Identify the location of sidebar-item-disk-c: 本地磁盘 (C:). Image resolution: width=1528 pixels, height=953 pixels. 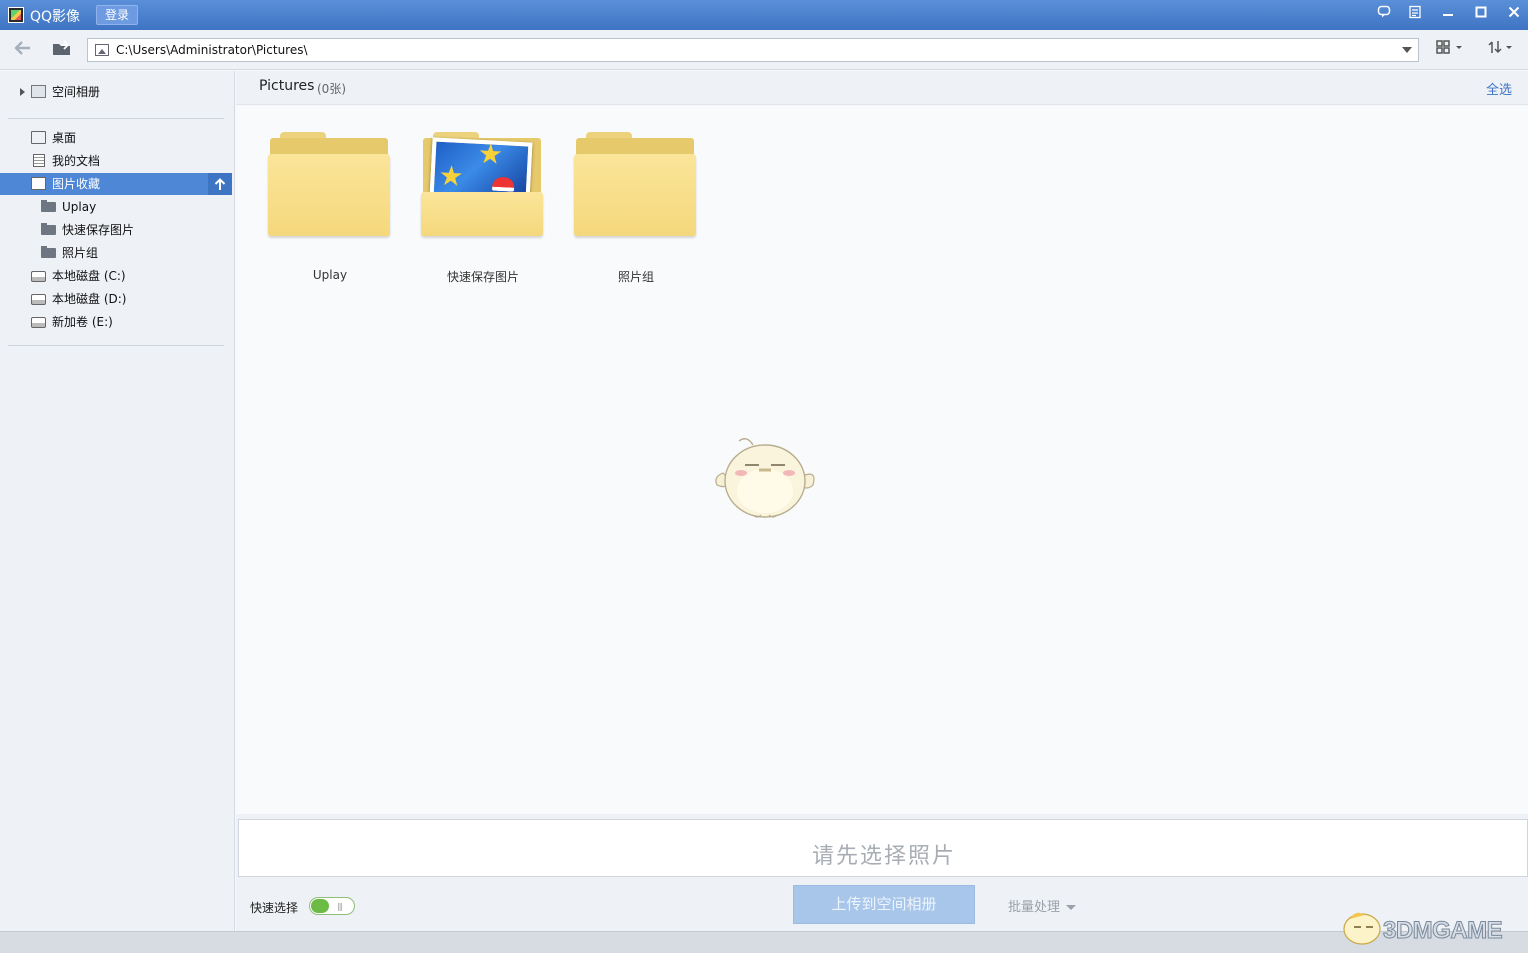
(116, 276).